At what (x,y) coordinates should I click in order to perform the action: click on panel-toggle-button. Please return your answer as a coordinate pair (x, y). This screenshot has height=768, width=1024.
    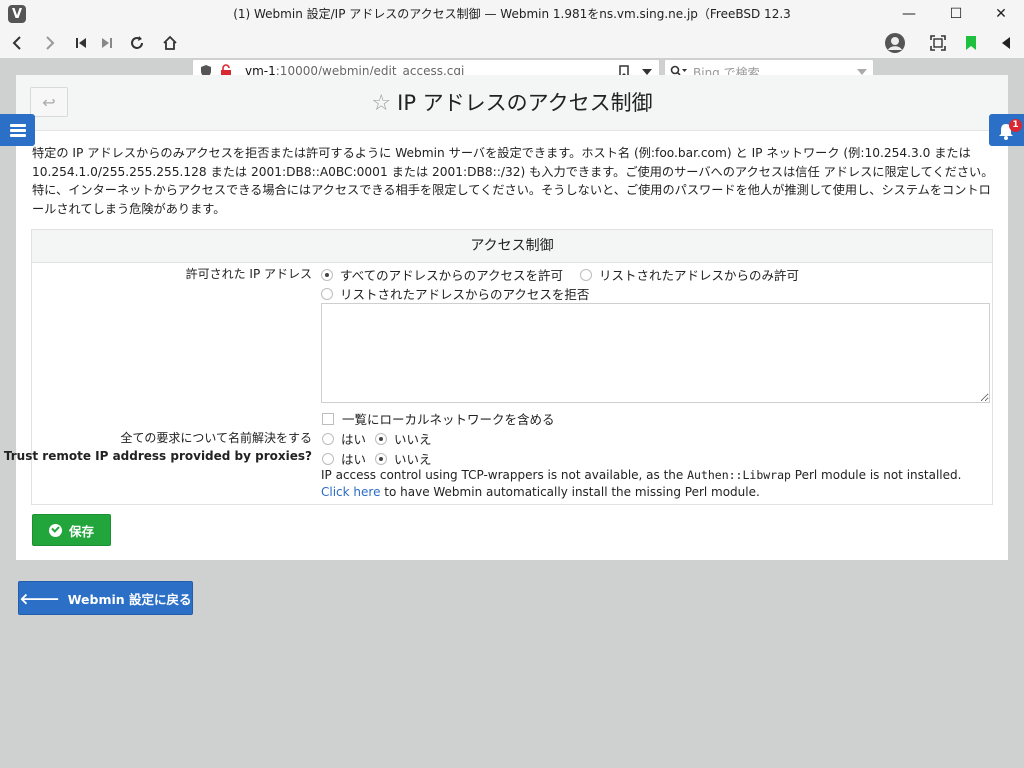
    Looking at the image, I should click on (1006, 43).